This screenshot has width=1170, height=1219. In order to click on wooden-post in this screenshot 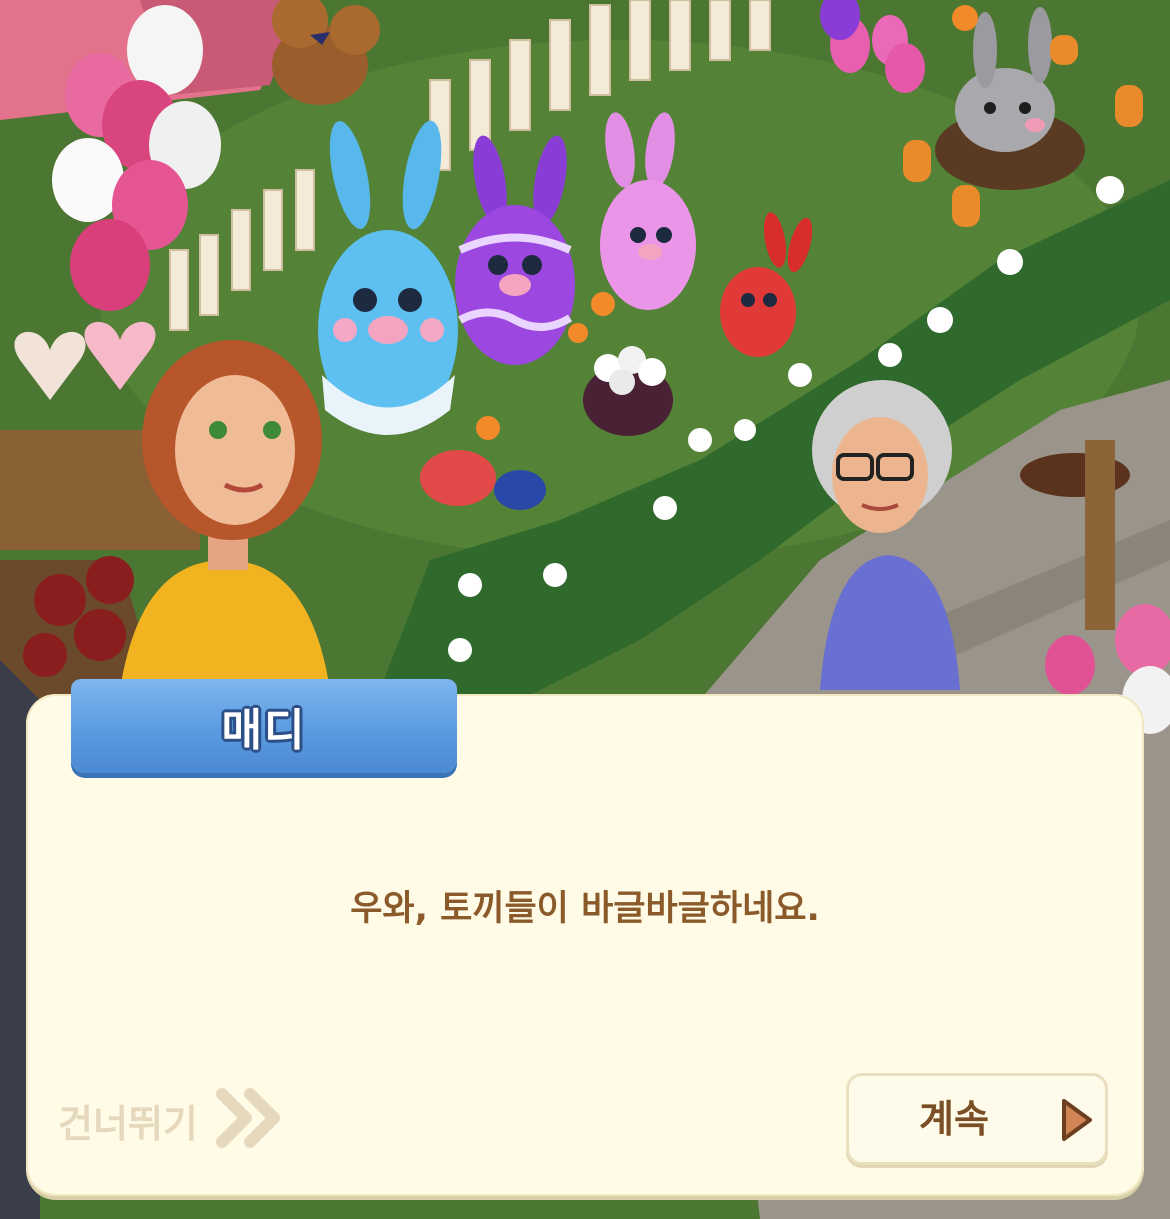, I will do `click(1100, 535)`.